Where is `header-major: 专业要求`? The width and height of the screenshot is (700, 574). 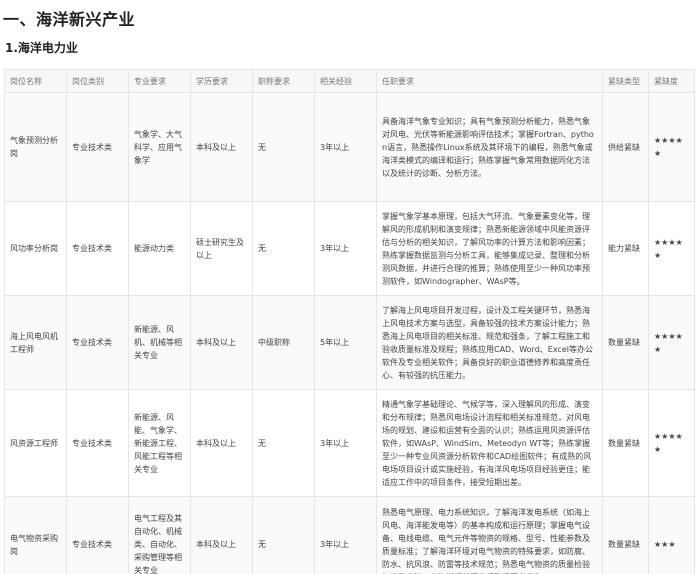 header-major: 专业要求 is located at coordinates (159, 81).